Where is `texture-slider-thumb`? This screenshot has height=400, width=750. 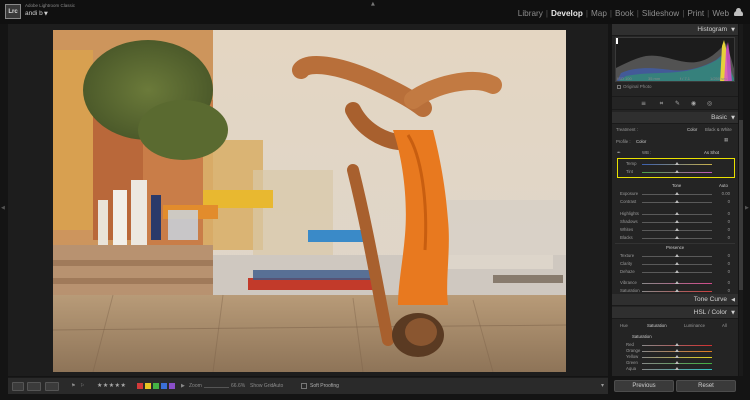
texture-slider-thumb is located at coordinates (677, 255).